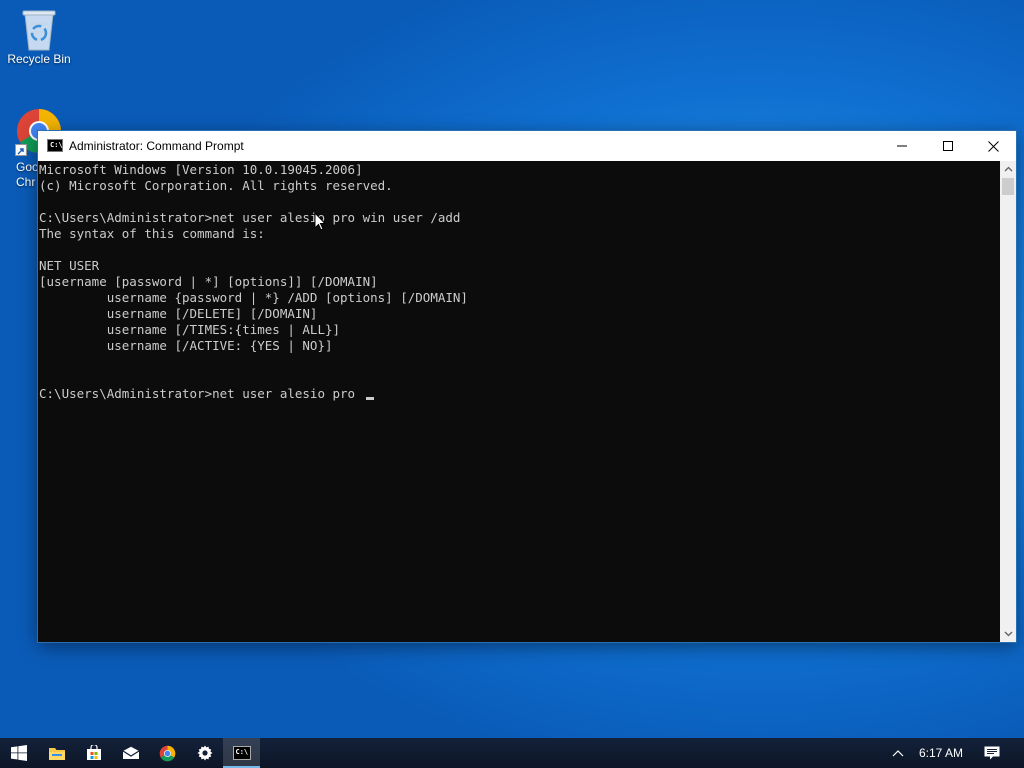  I want to click on console-line: username [/TIMES:{times | ALL}], so click(190, 329).